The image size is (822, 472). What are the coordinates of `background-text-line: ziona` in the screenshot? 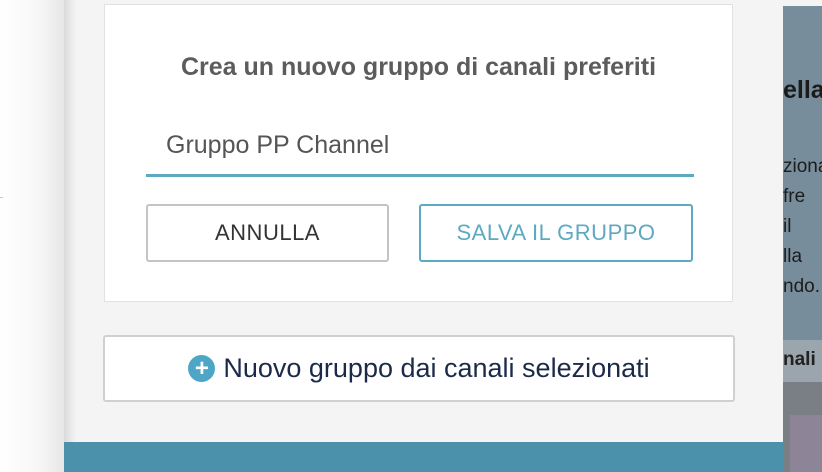 It's located at (802, 166).